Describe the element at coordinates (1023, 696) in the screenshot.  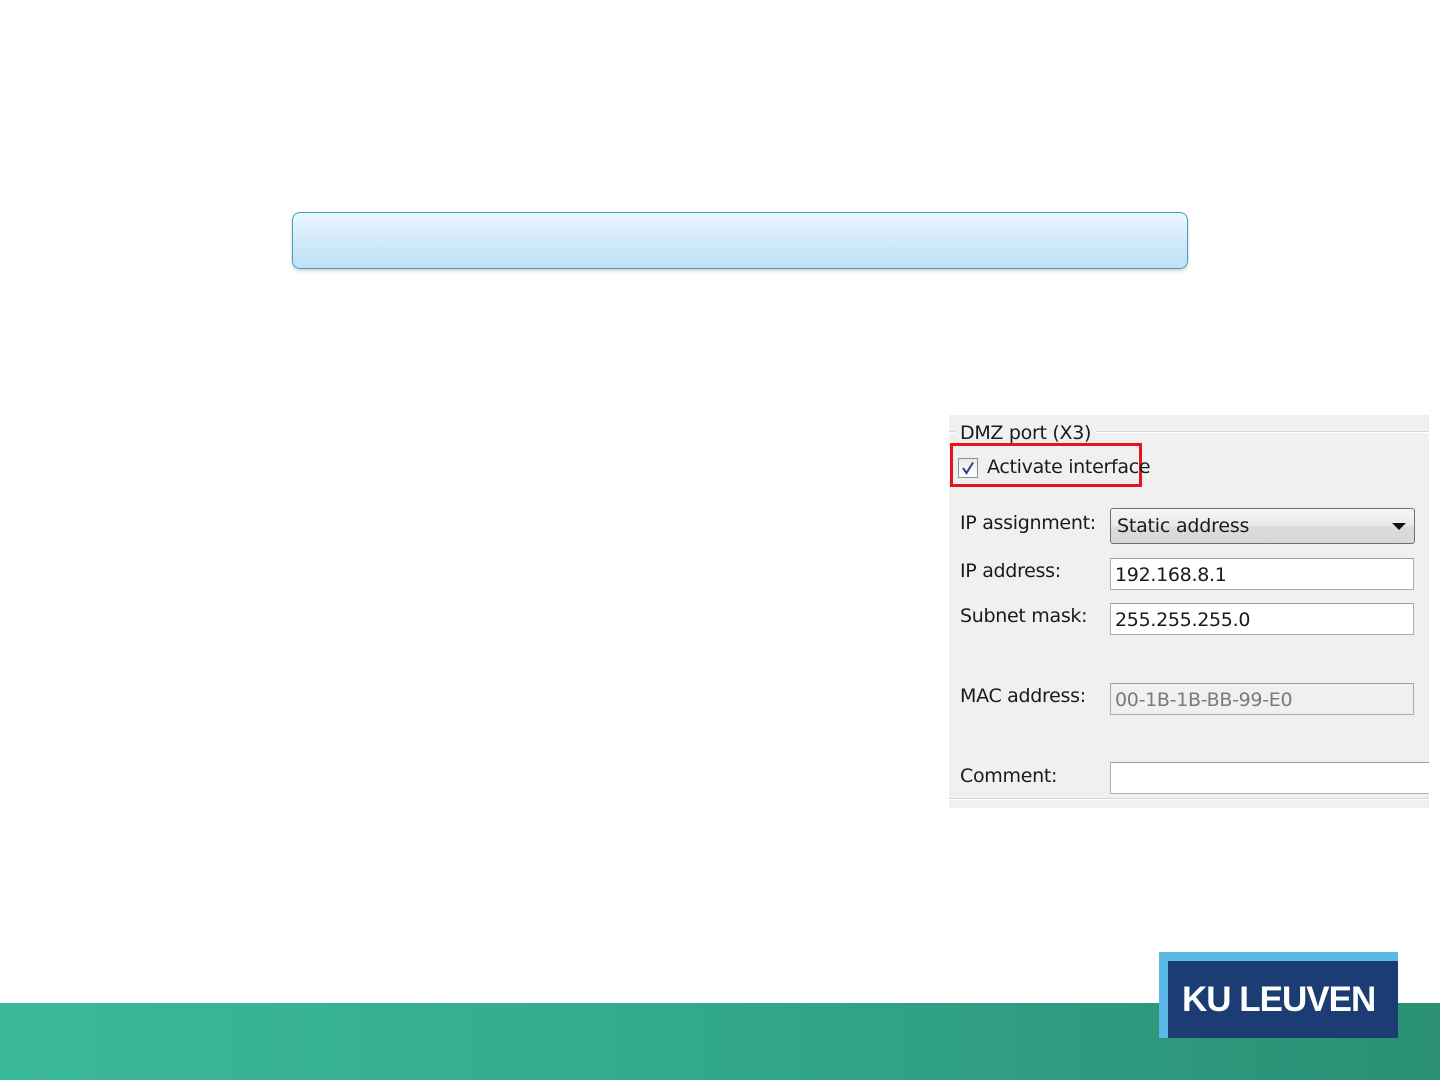
I see `mac-address-label: MAC address:` at that location.